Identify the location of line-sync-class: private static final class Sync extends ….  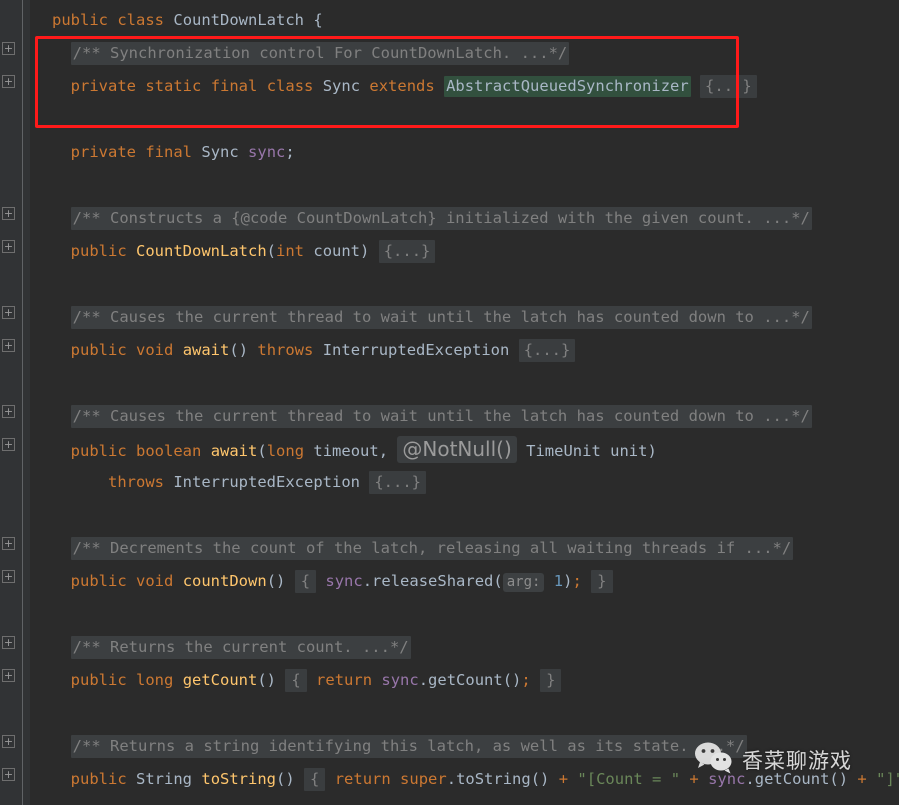
(404, 86).